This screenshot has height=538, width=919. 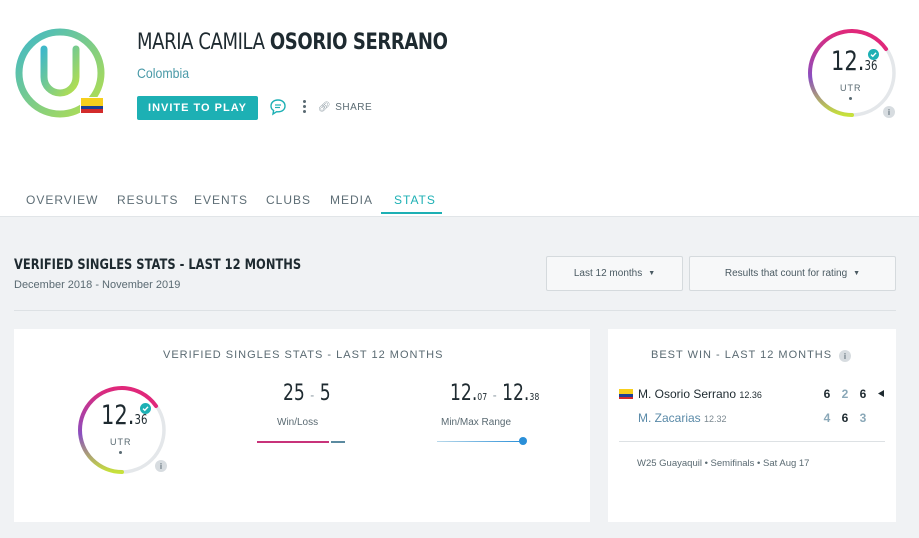 I want to click on tab-results: RESULTS, so click(x=147, y=200).